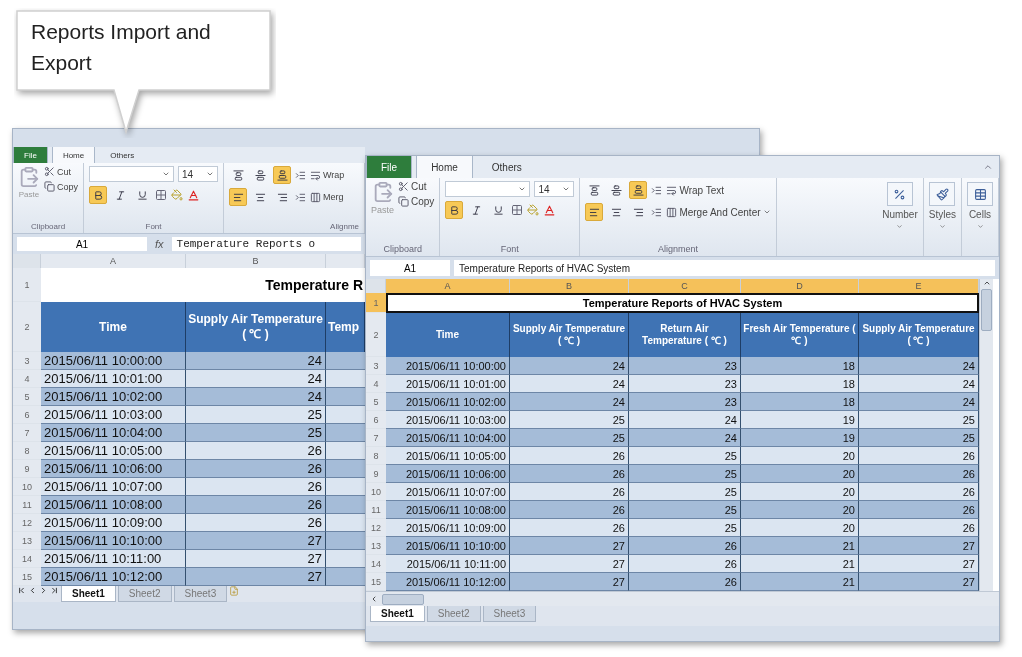 This screenshot has height=657, width=1022. I want to click on horizontal-scrollbar, so click(682, 598).